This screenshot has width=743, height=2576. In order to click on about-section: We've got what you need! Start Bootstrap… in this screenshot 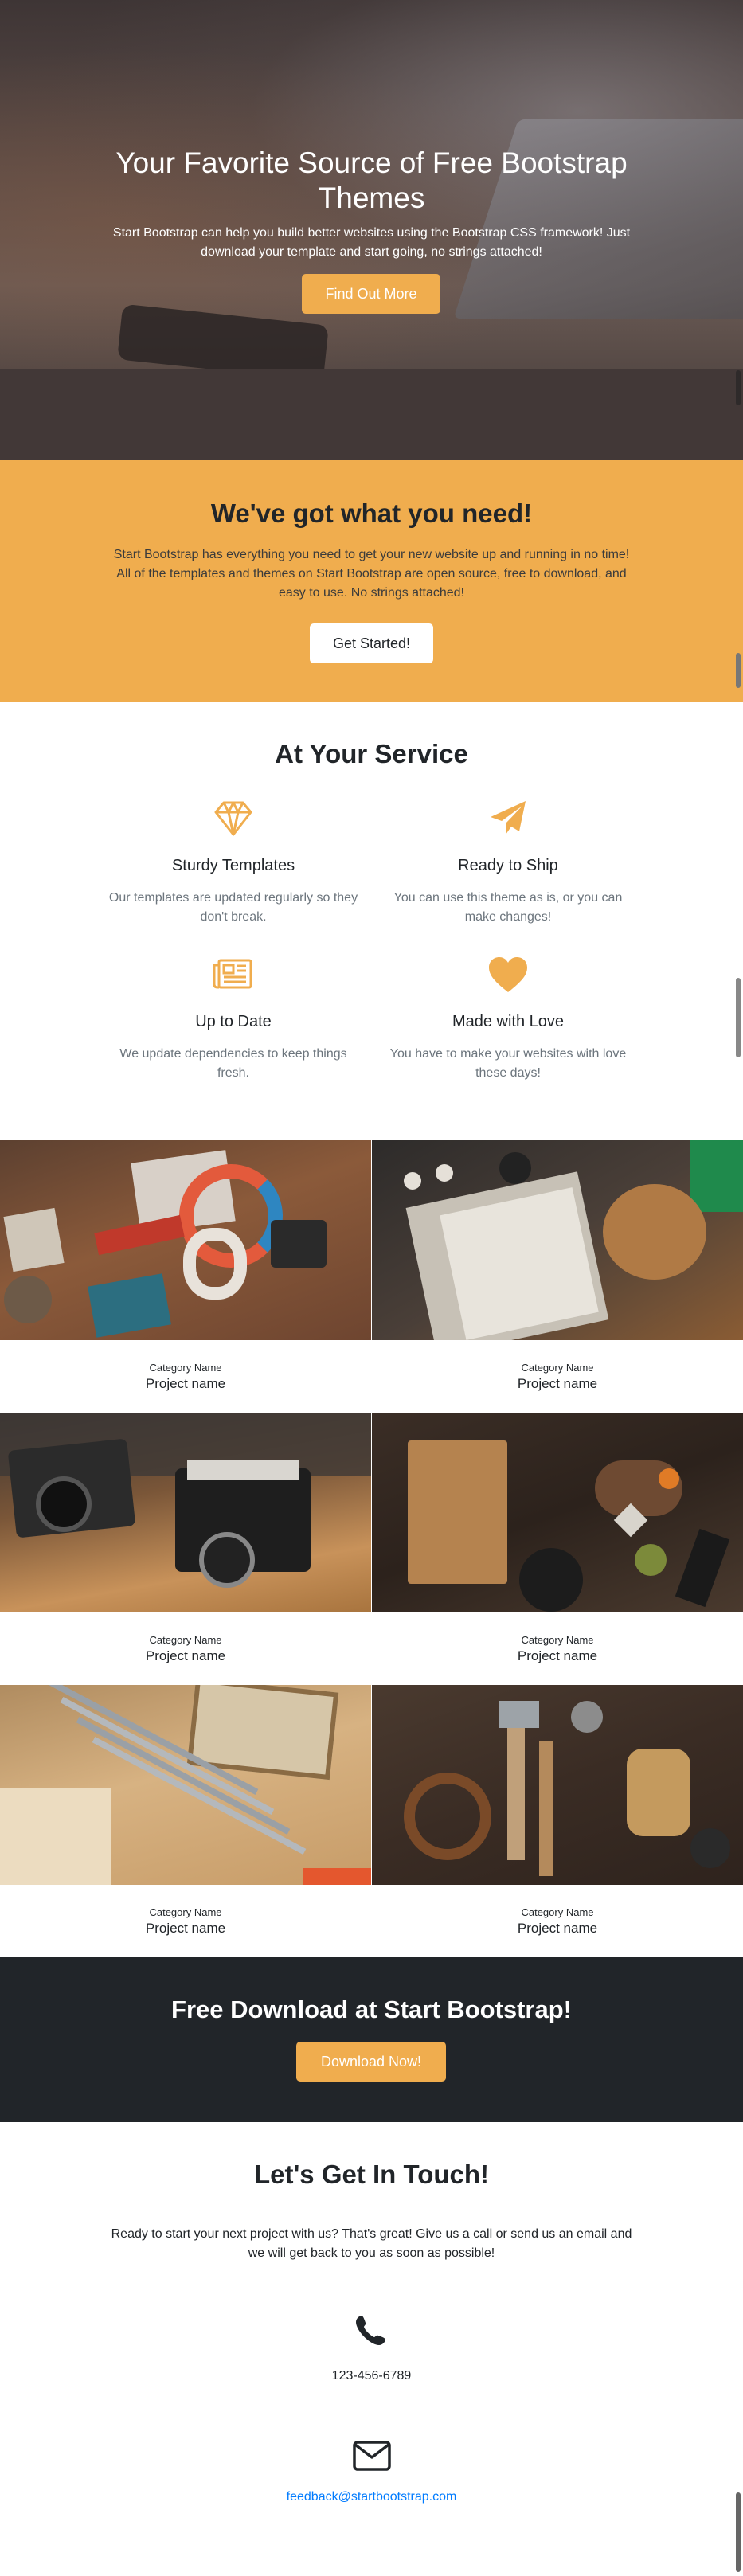, I will do `click(371, 581)`.